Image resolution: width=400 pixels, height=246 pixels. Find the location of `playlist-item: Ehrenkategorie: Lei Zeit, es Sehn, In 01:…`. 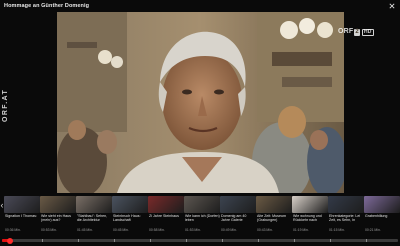

playlist-item: Ehrenkategorie: Lei Zeit, es Sehn, In 01:… is located at coordinates (346, 216).